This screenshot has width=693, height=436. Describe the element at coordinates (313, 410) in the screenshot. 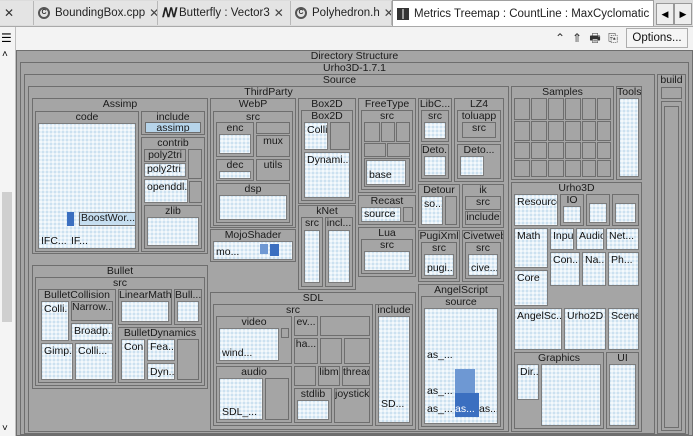

I see `treemap-leaf-stdlib` at that location.